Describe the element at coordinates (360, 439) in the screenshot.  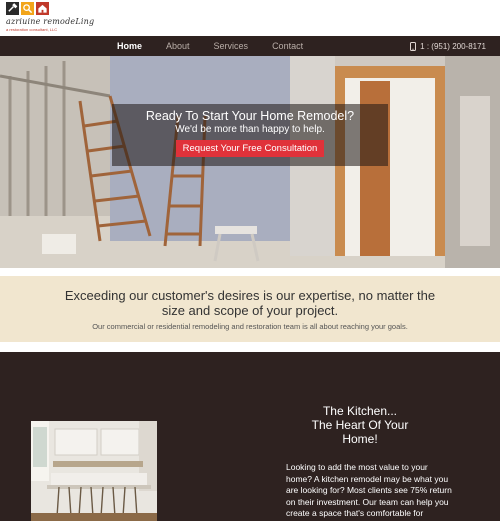
I see `kitchen-title-line3: Home!` at that location.